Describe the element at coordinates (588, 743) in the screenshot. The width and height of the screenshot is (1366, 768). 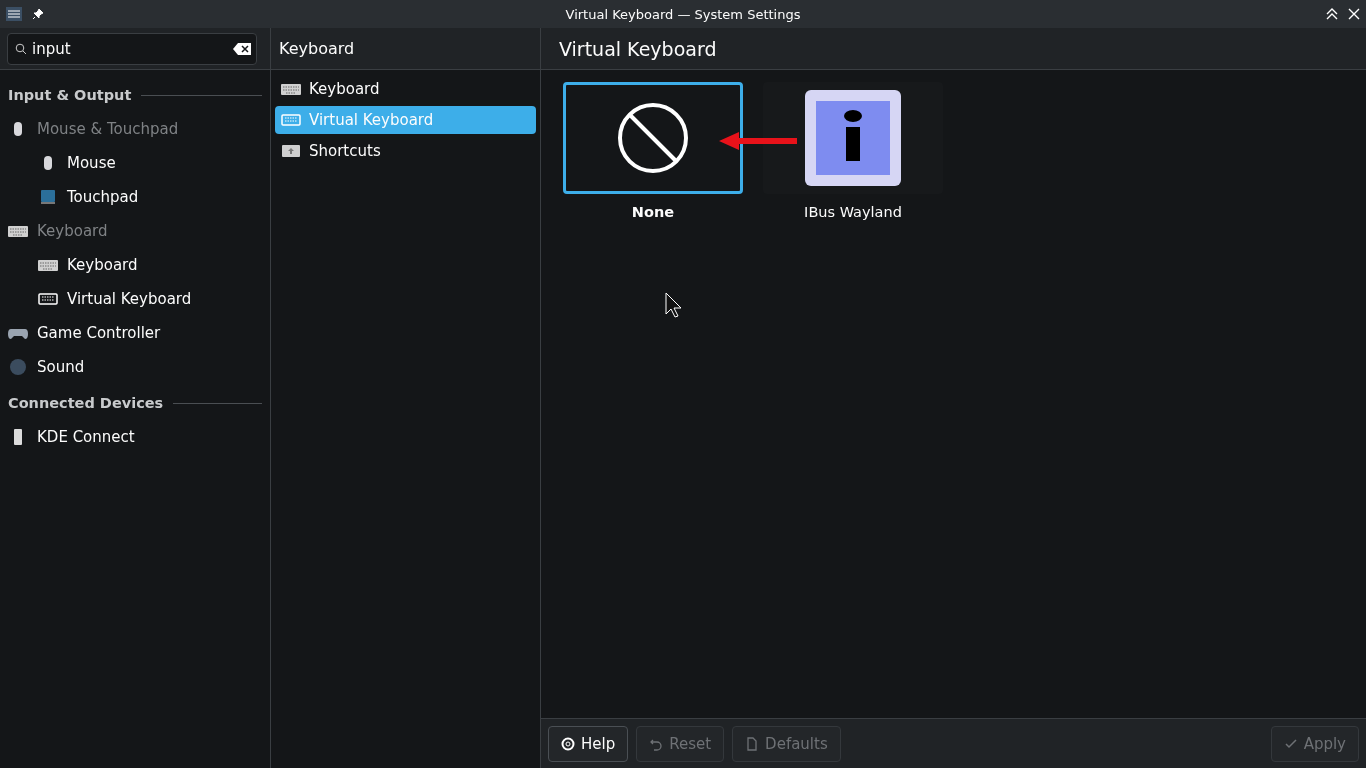
I see `footer-button: Help` at that location.